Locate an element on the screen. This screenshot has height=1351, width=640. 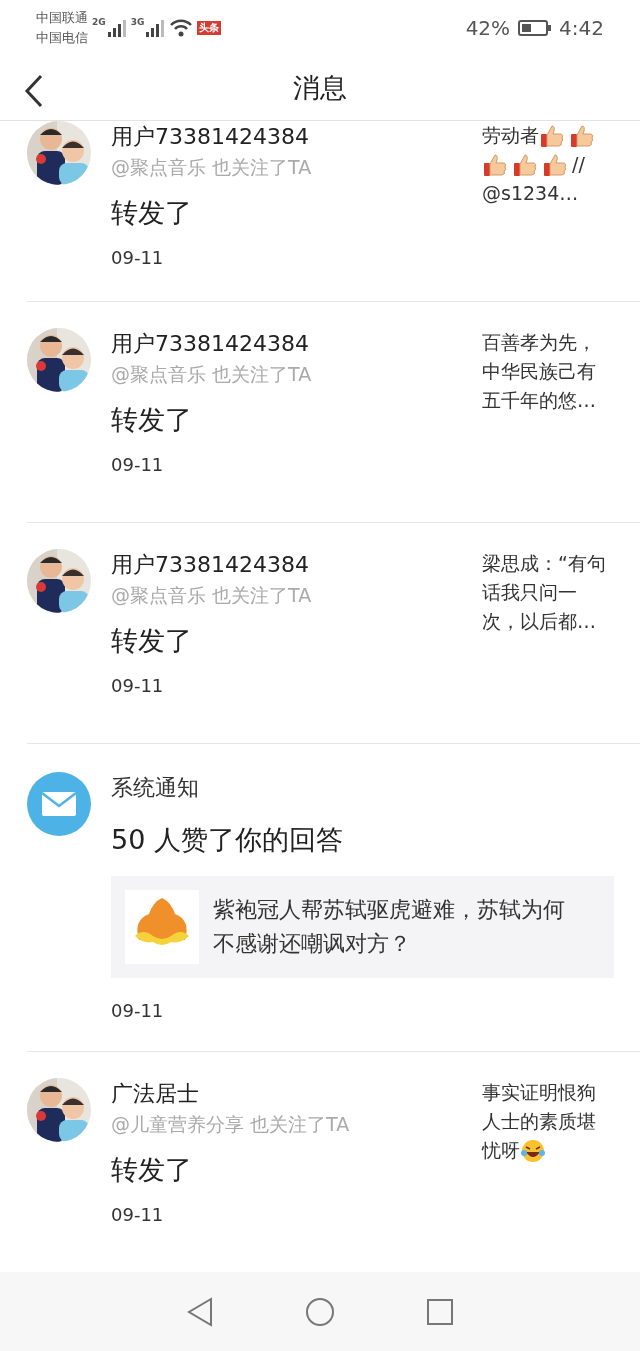
network-type: 2G is located at coordinates (99, 22).